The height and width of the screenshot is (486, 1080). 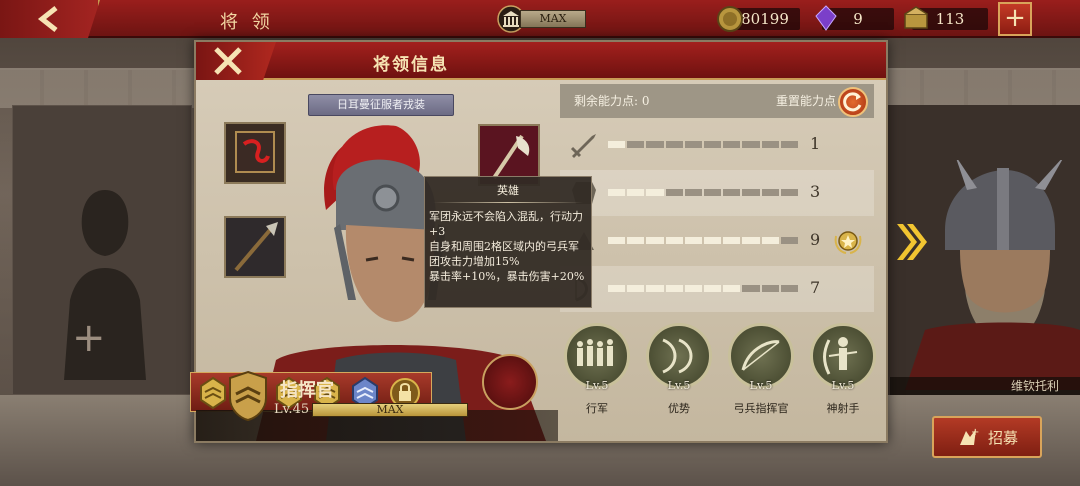 What do you see at coordinates (848, 241) in the screenshot?
I see `star-laurel-icon` at bounding box center [848, 241].